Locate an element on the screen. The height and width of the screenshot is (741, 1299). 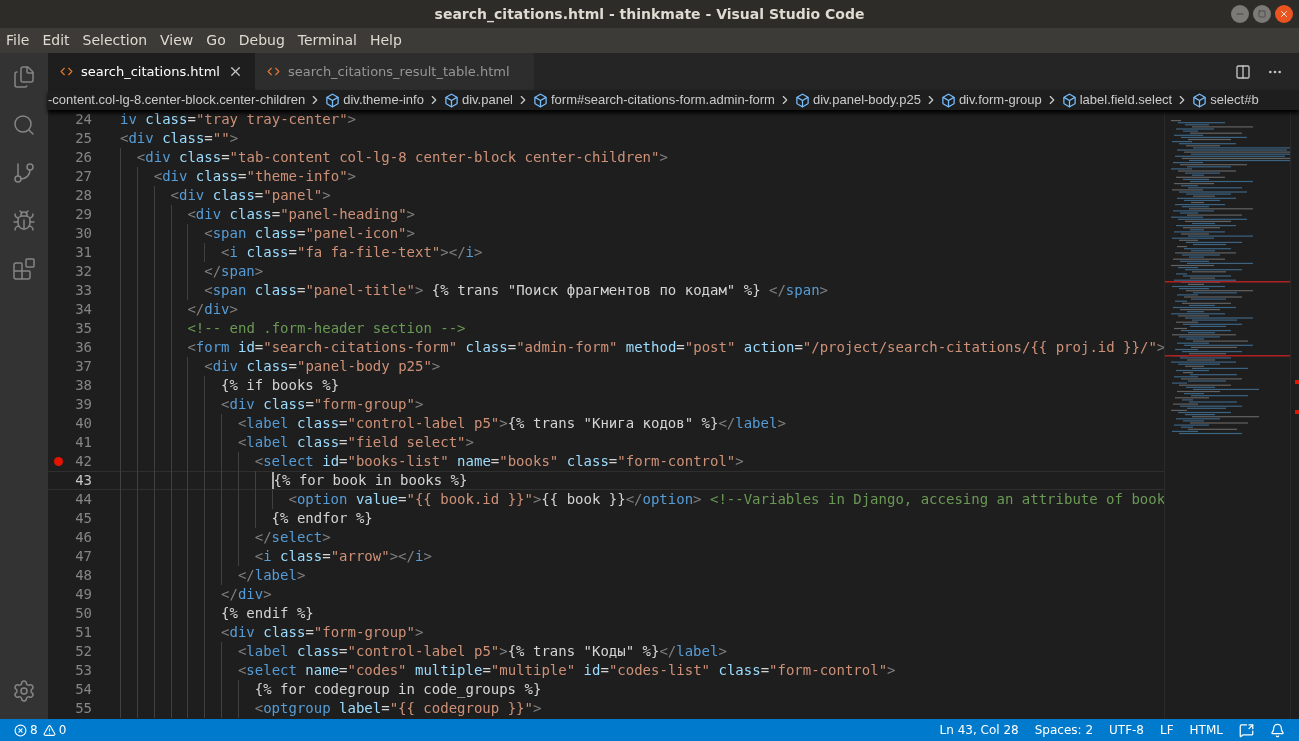
menu-item: Go is located at coordinates (216, 40).